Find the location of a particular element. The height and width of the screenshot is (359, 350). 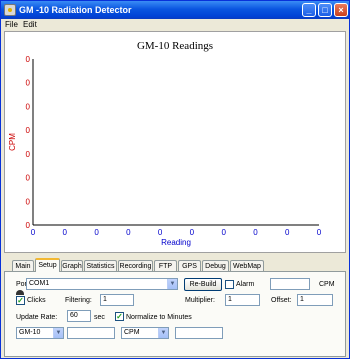

menu-bar: File Edit is located at coordinates (175, 25).